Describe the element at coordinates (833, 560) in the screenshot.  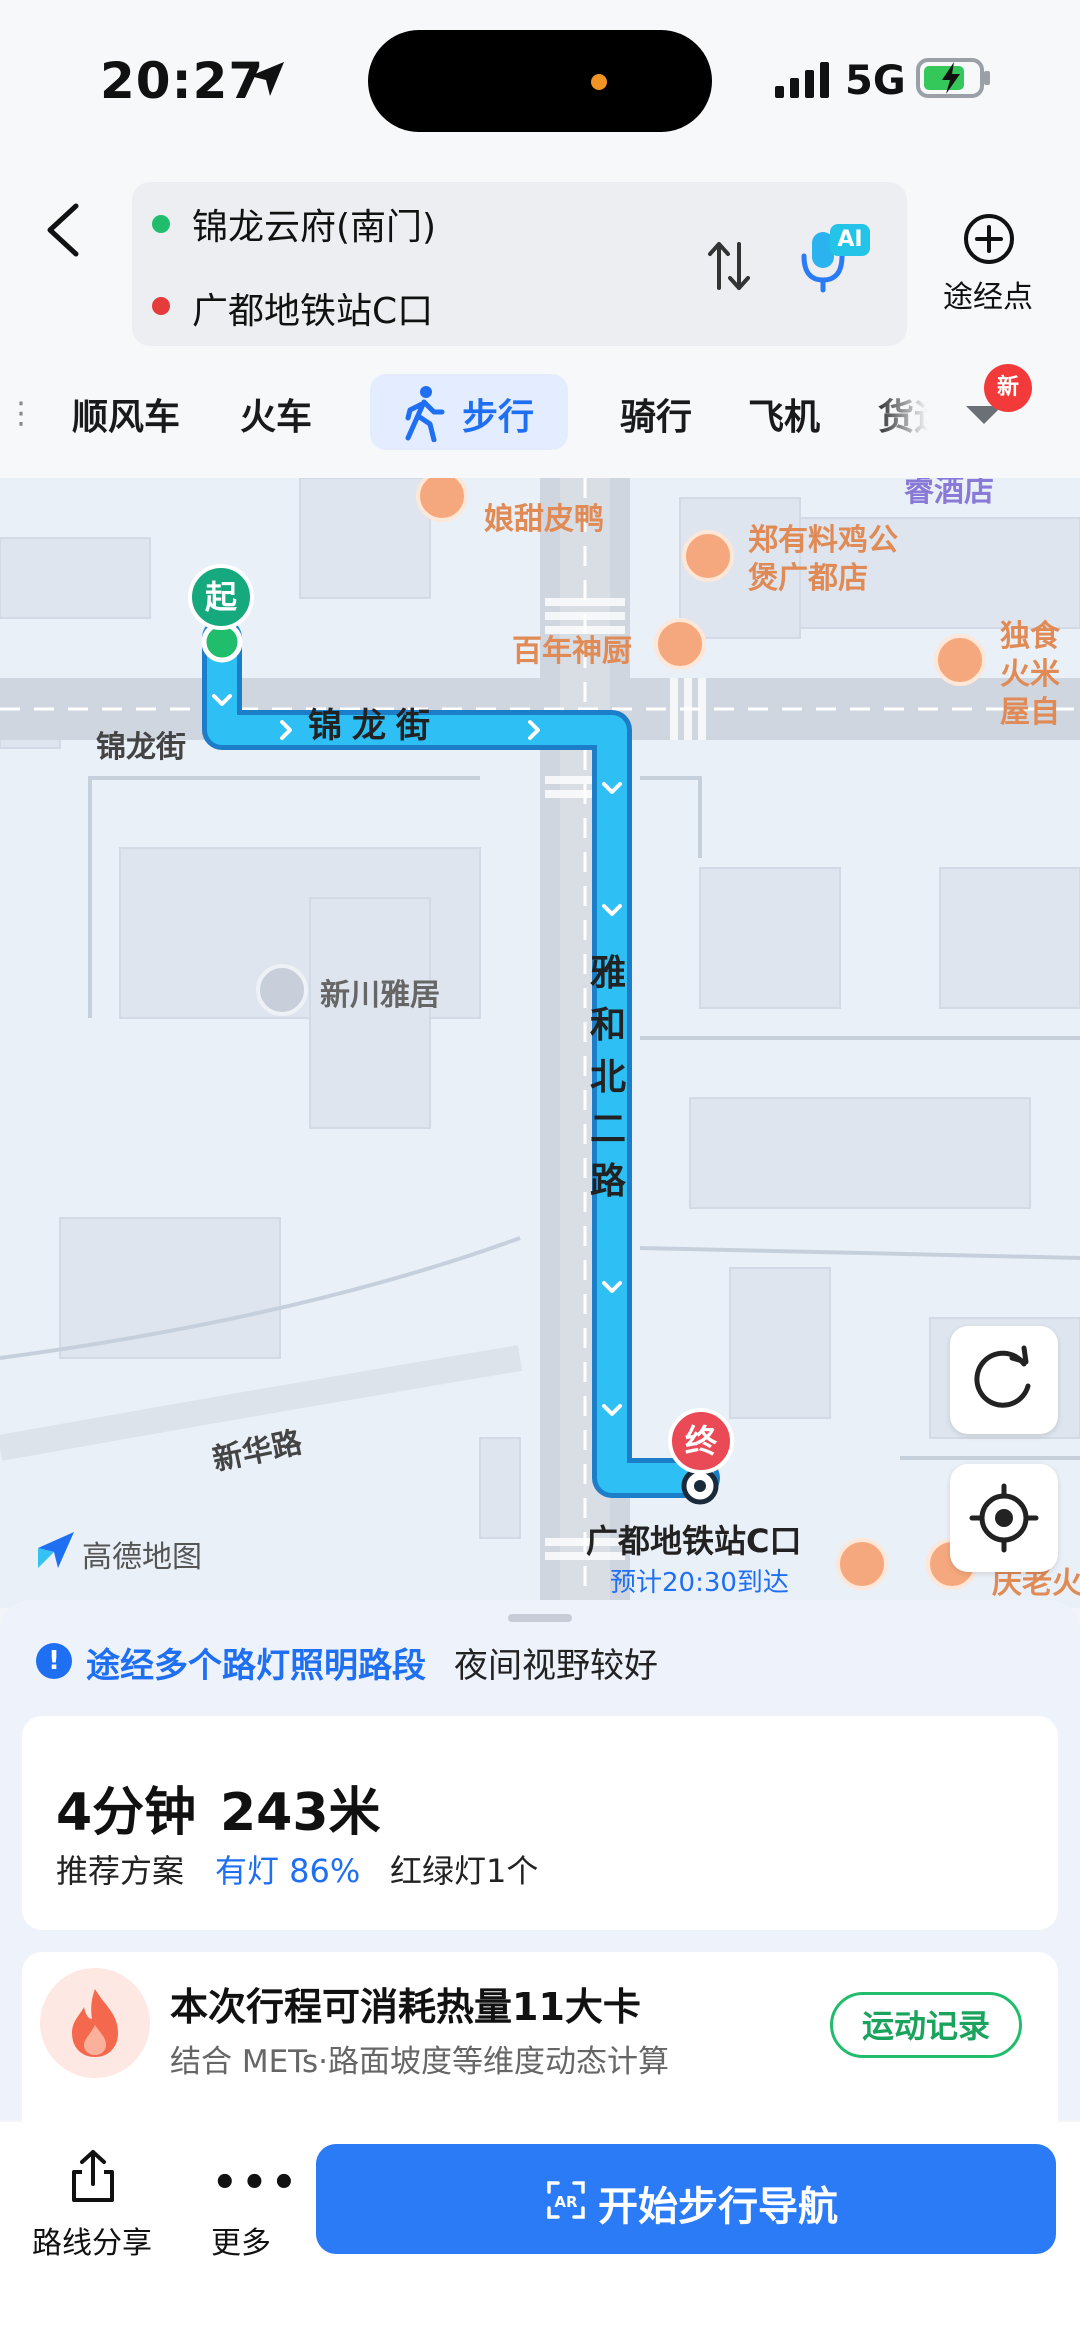
I see `poi-zheng-chicken: 郑有料鸡公煲广都店` at that location.